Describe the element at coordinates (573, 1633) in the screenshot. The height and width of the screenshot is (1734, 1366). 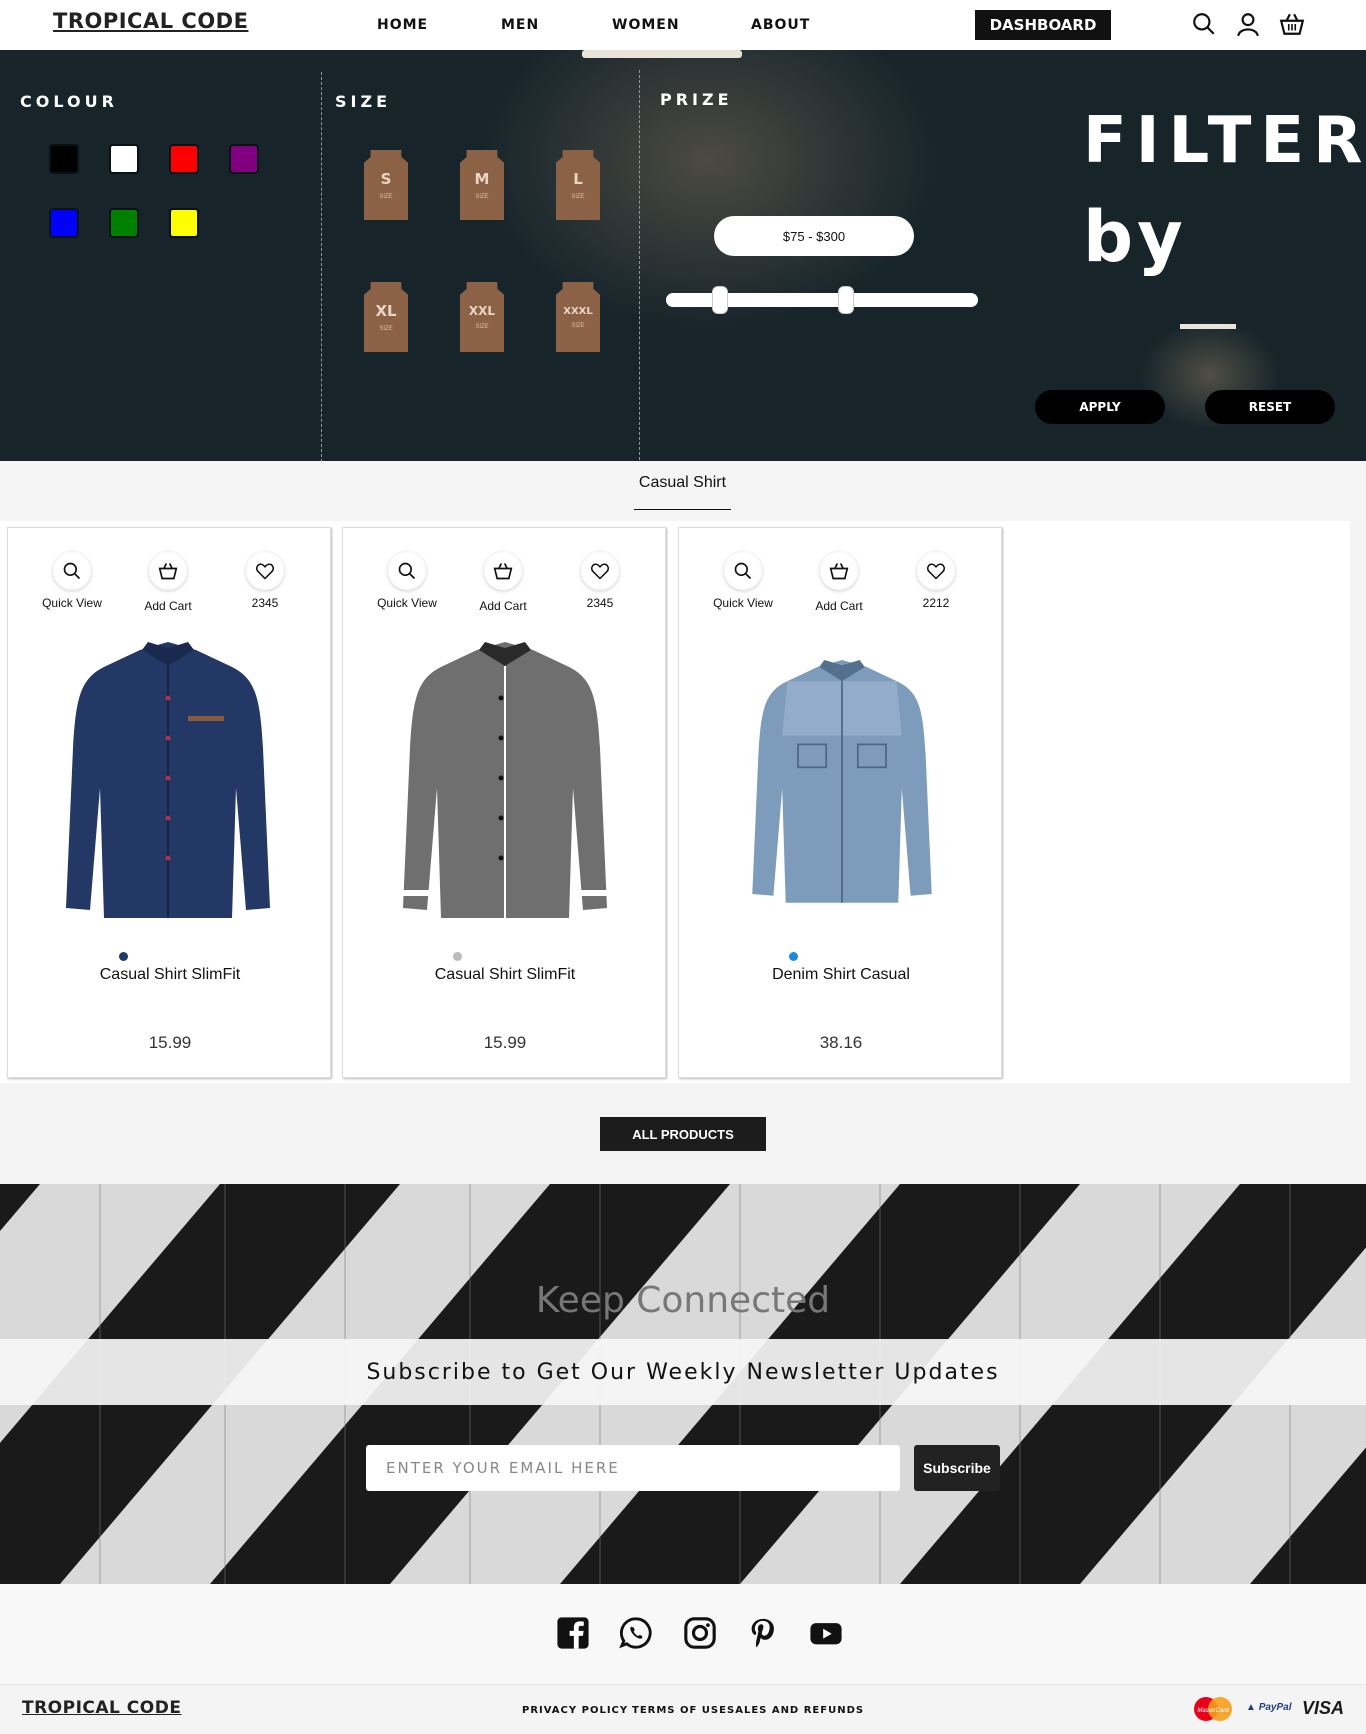
I see `facebook-icon` at that location.